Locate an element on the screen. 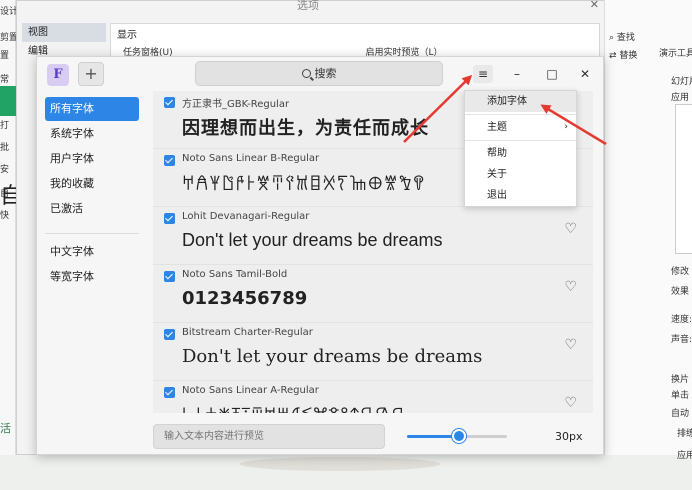 This screenshot has width=692, height=490. close-icon: ✕ is located at coordinates (594, 5).